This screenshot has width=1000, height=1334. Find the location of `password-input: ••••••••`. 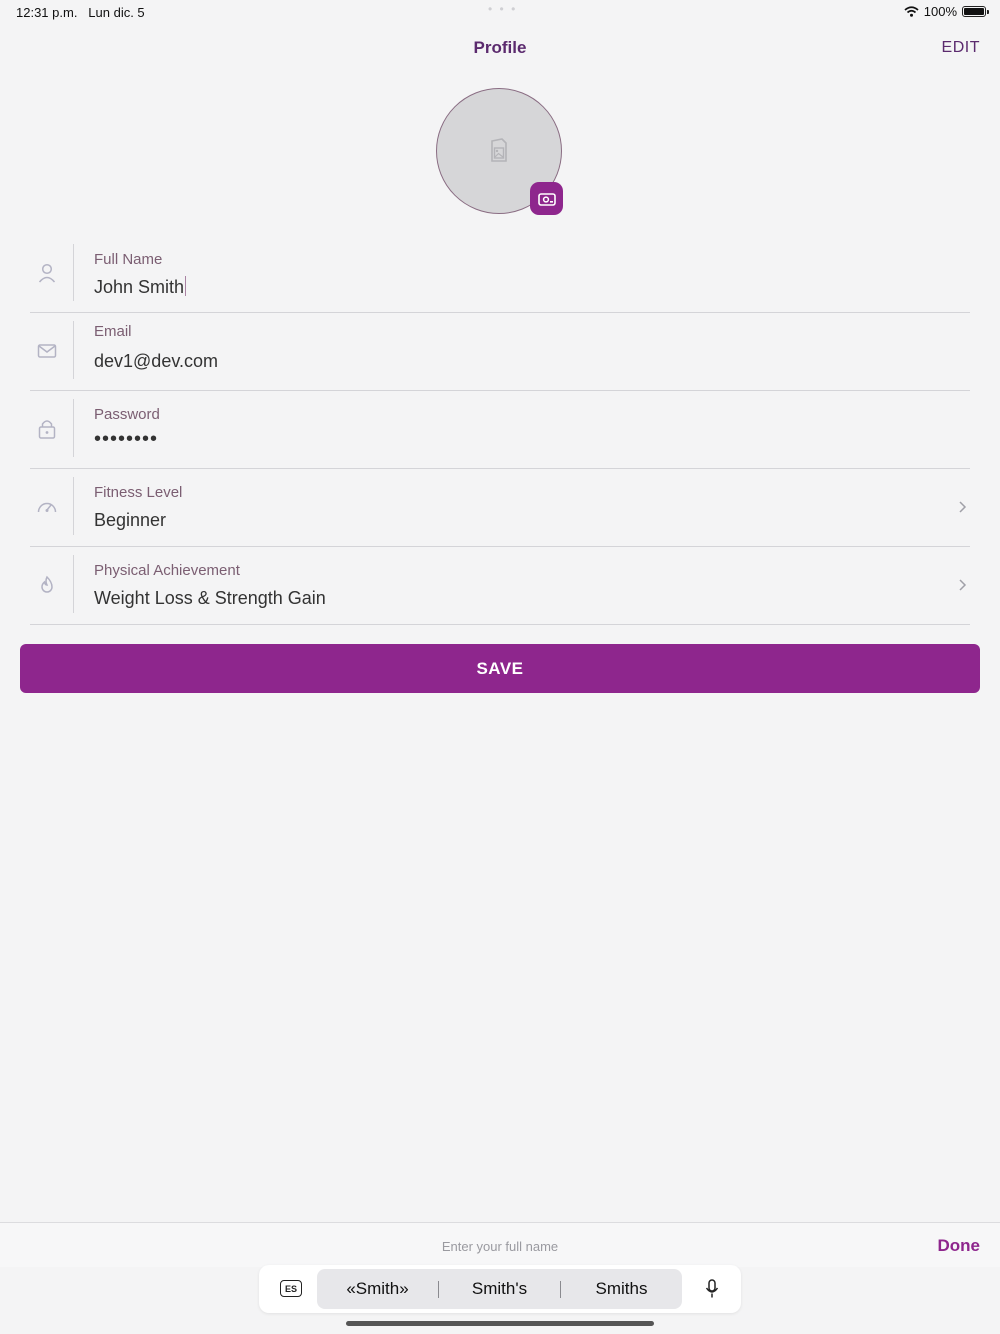

password-input: •••••••• is located at coordinates (126, 439).